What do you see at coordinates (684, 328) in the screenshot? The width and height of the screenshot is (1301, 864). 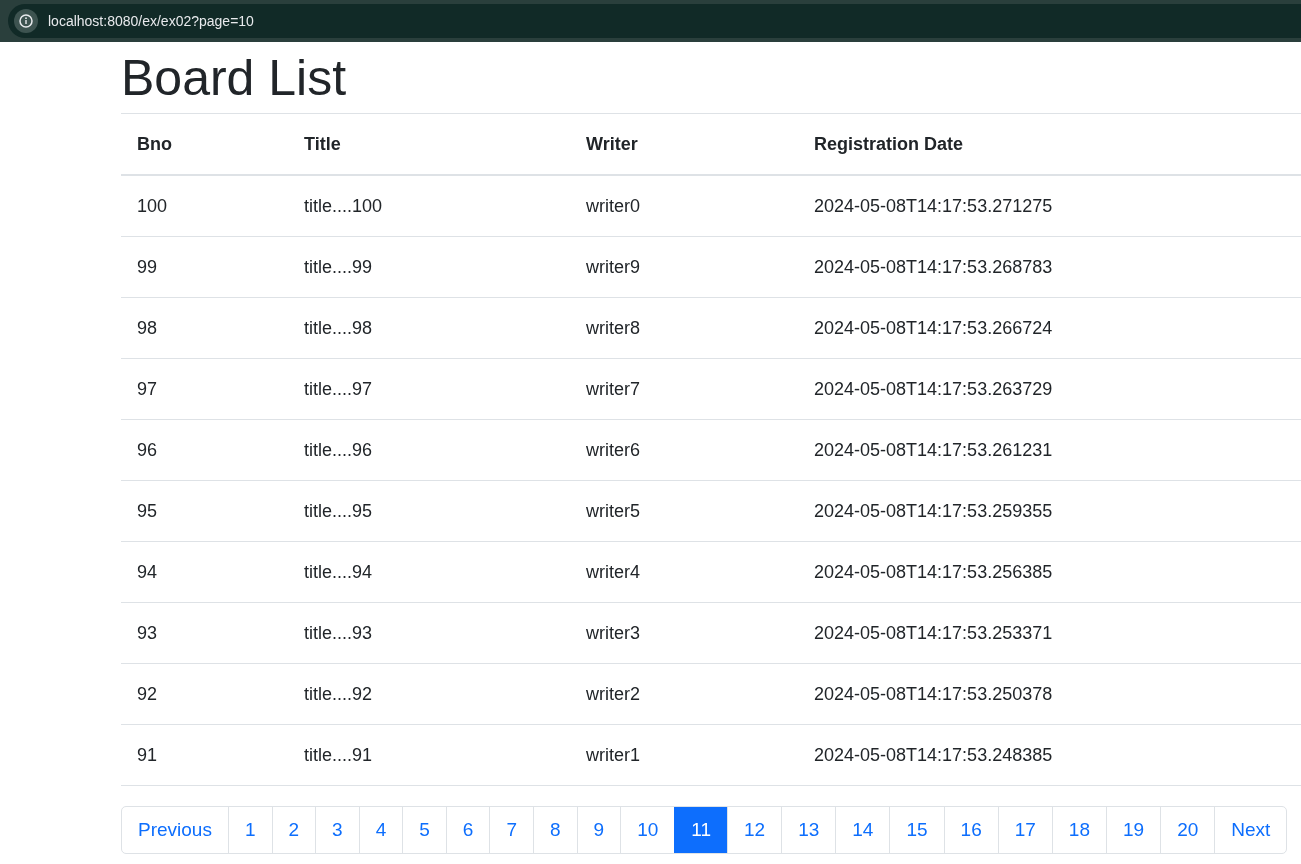 I see `table-cell: writer8` at bounding box center [684, 328].